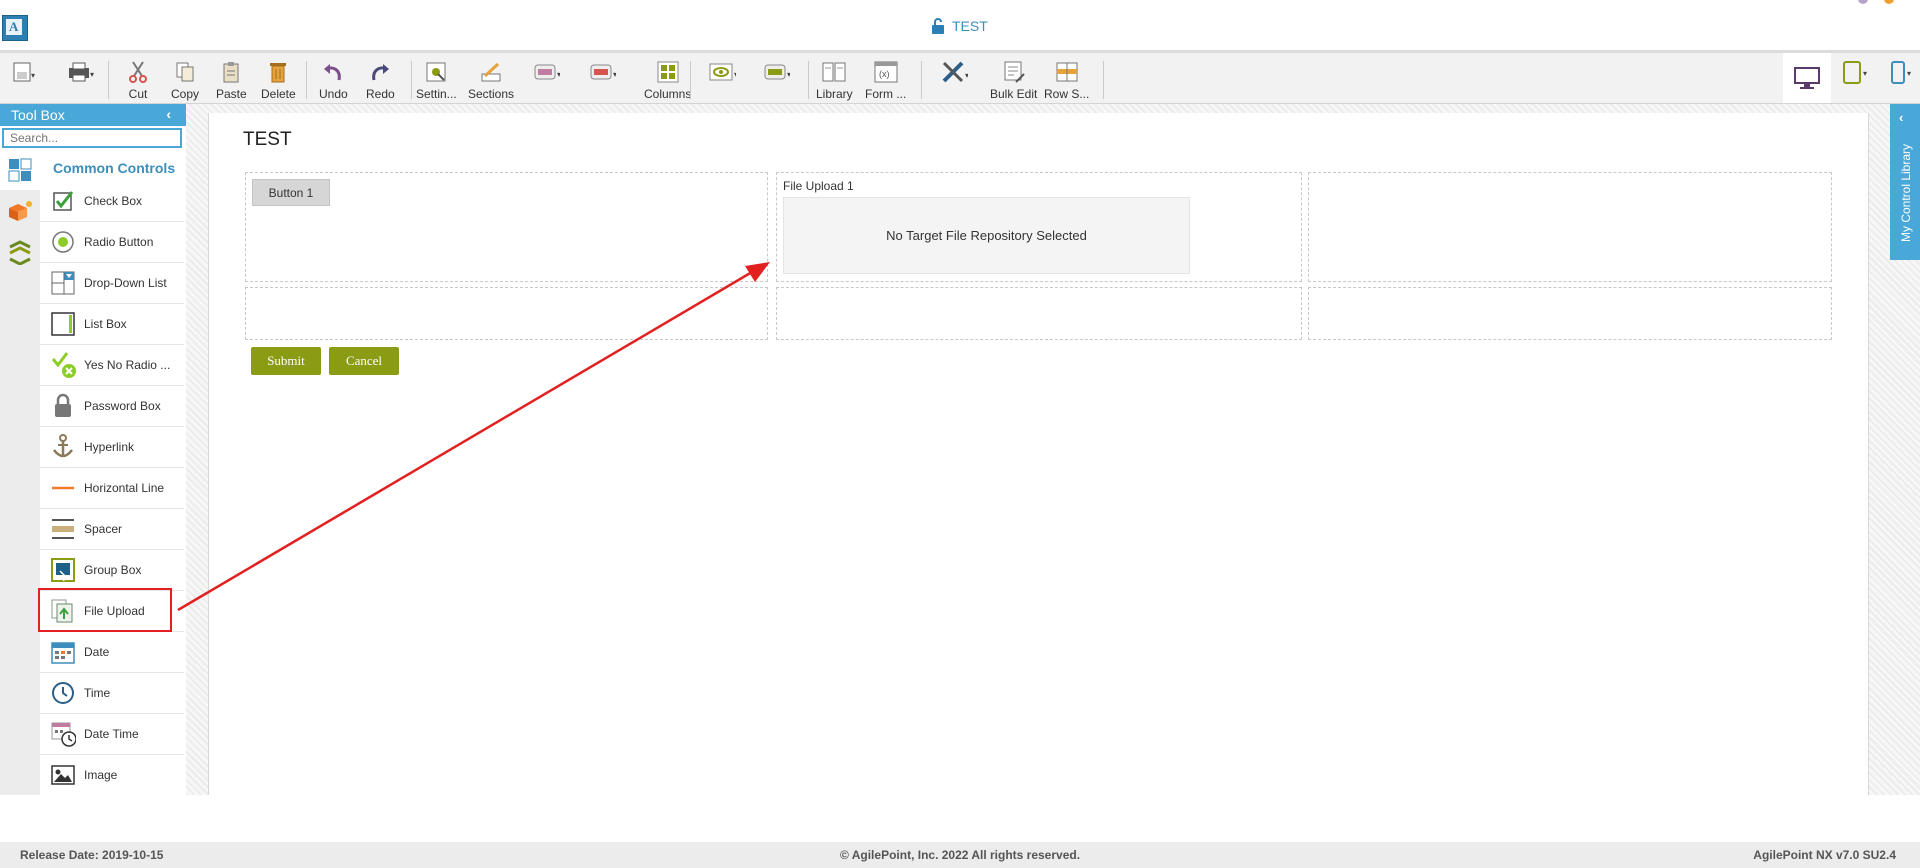 The width and height of the screenshot is (1920, 868). I want to click on desktop-view-button, so click(1807, 78).